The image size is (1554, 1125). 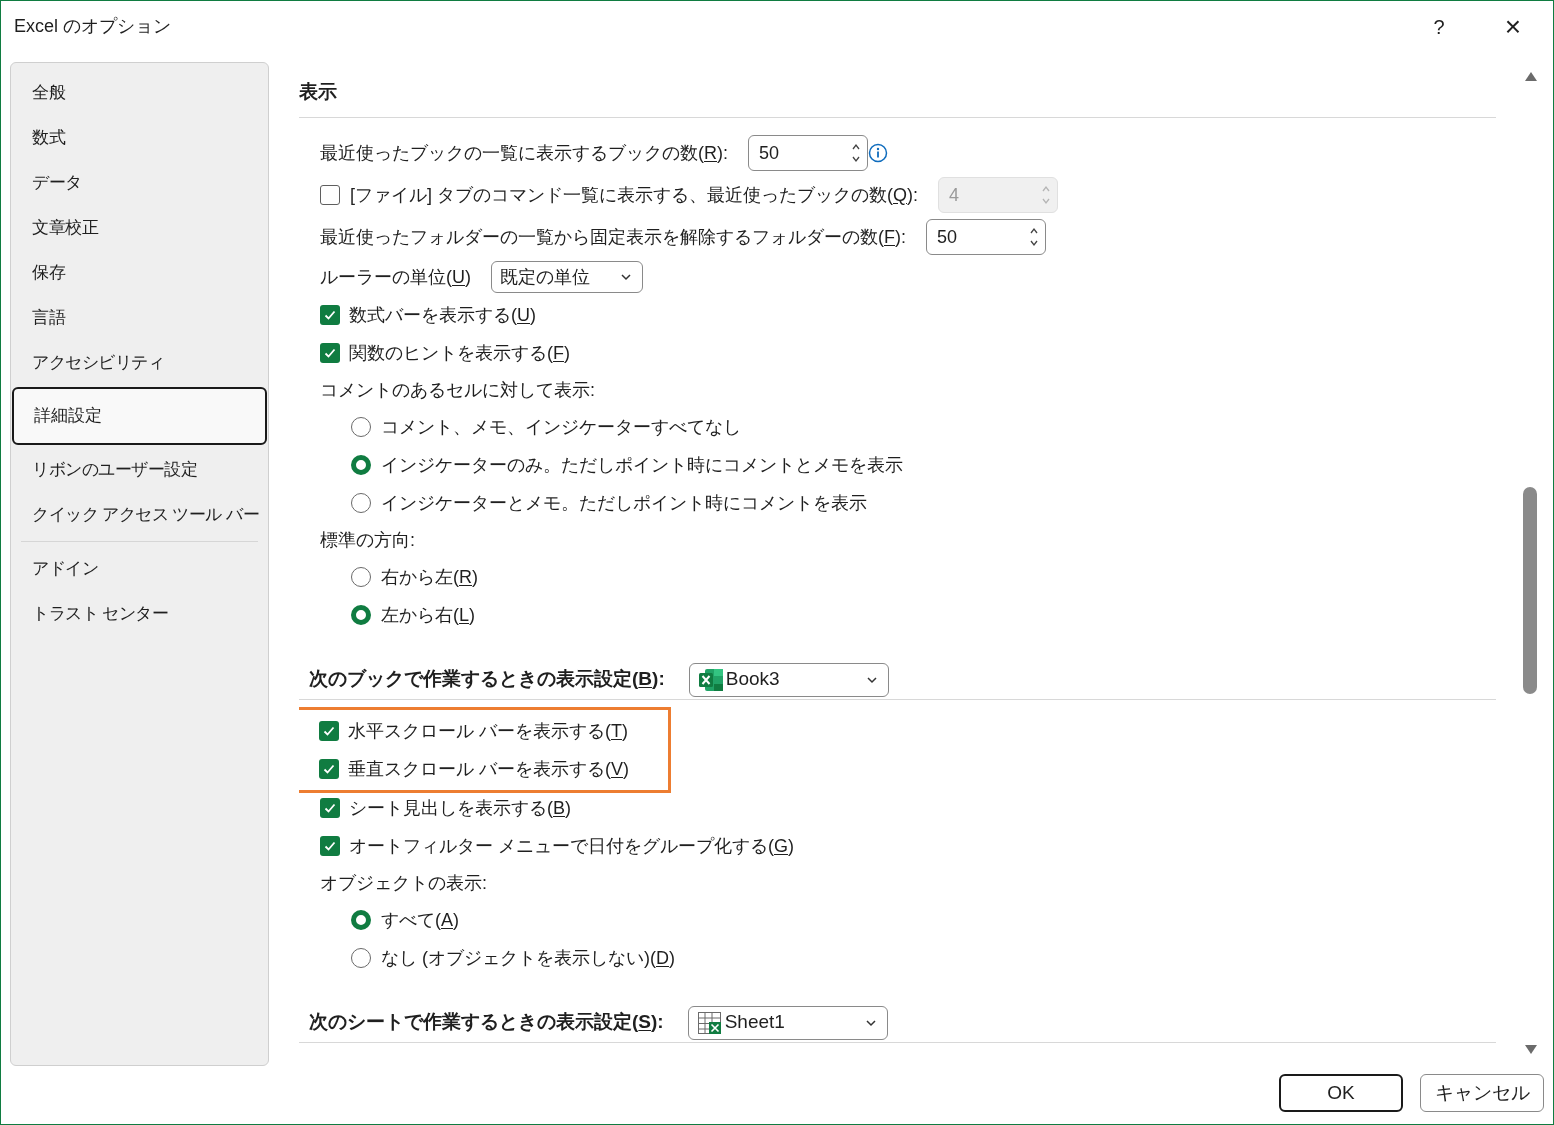 I want to click on sidebar-item: トラスト センター, so click(x=139, y=613).